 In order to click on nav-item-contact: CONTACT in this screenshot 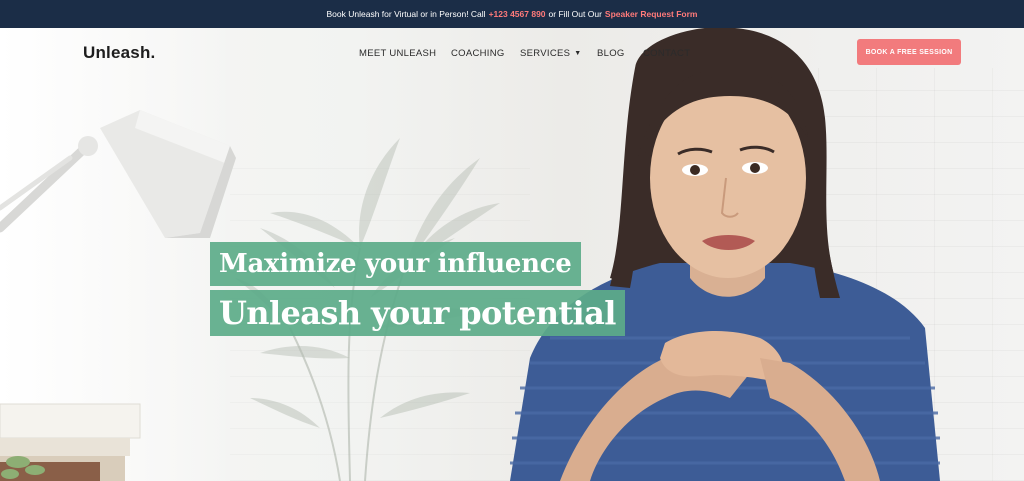, I will do `click(666, 53)`.